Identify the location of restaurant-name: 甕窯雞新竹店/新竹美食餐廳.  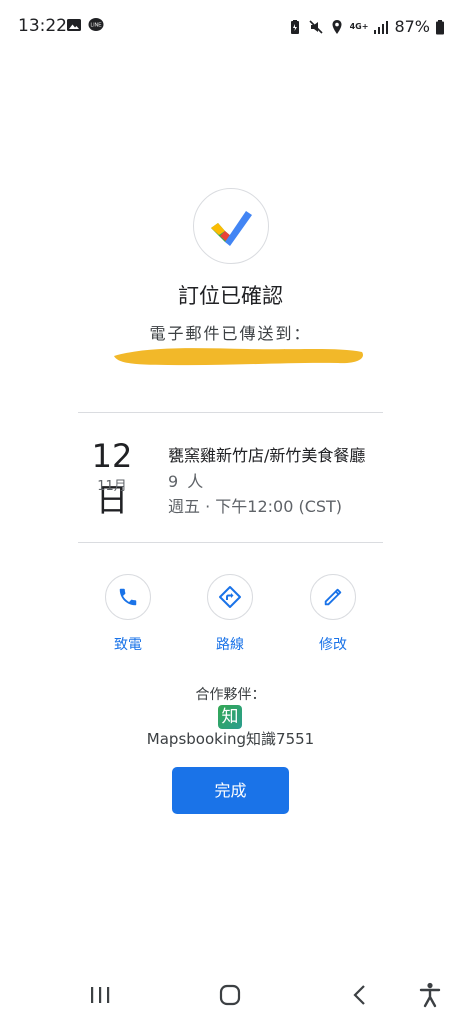
(267, 455).